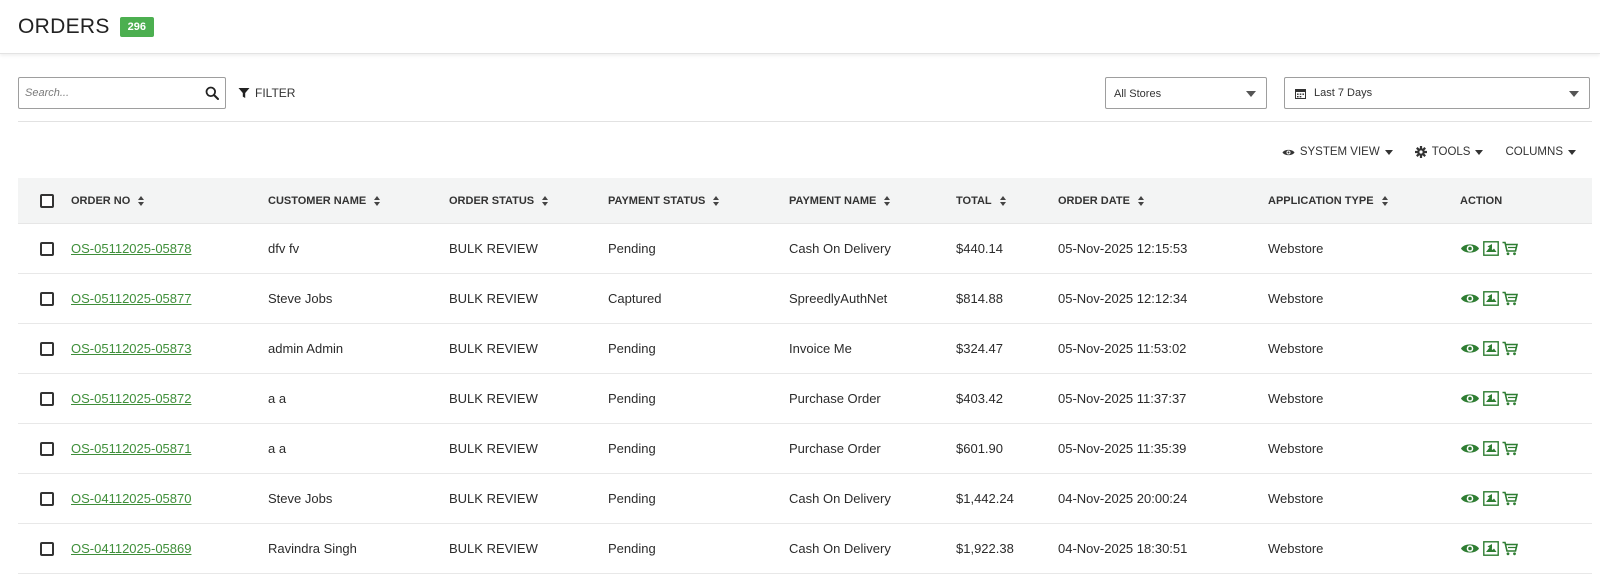  What do you see at coordinates (1122, 348) in the screenshot?
I see `order-date: 05-Nov-2025 11:53:02` at bounding box center [1122, 348].